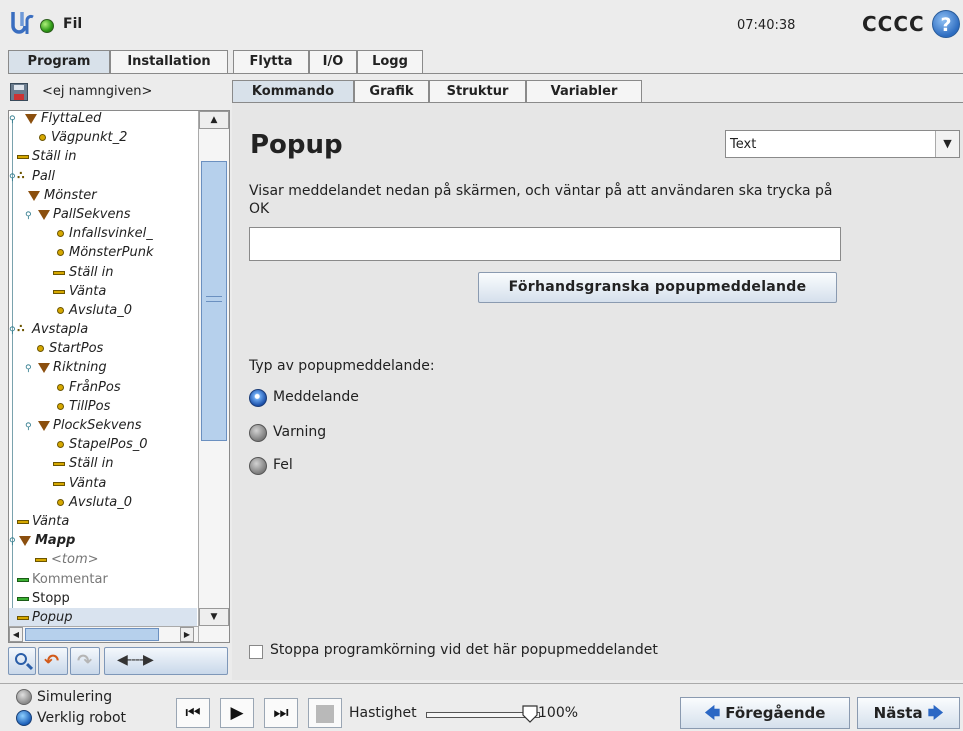 This screenshot has height=731, width=963. I want to click on radio-label: Fel, so click(283, 465).